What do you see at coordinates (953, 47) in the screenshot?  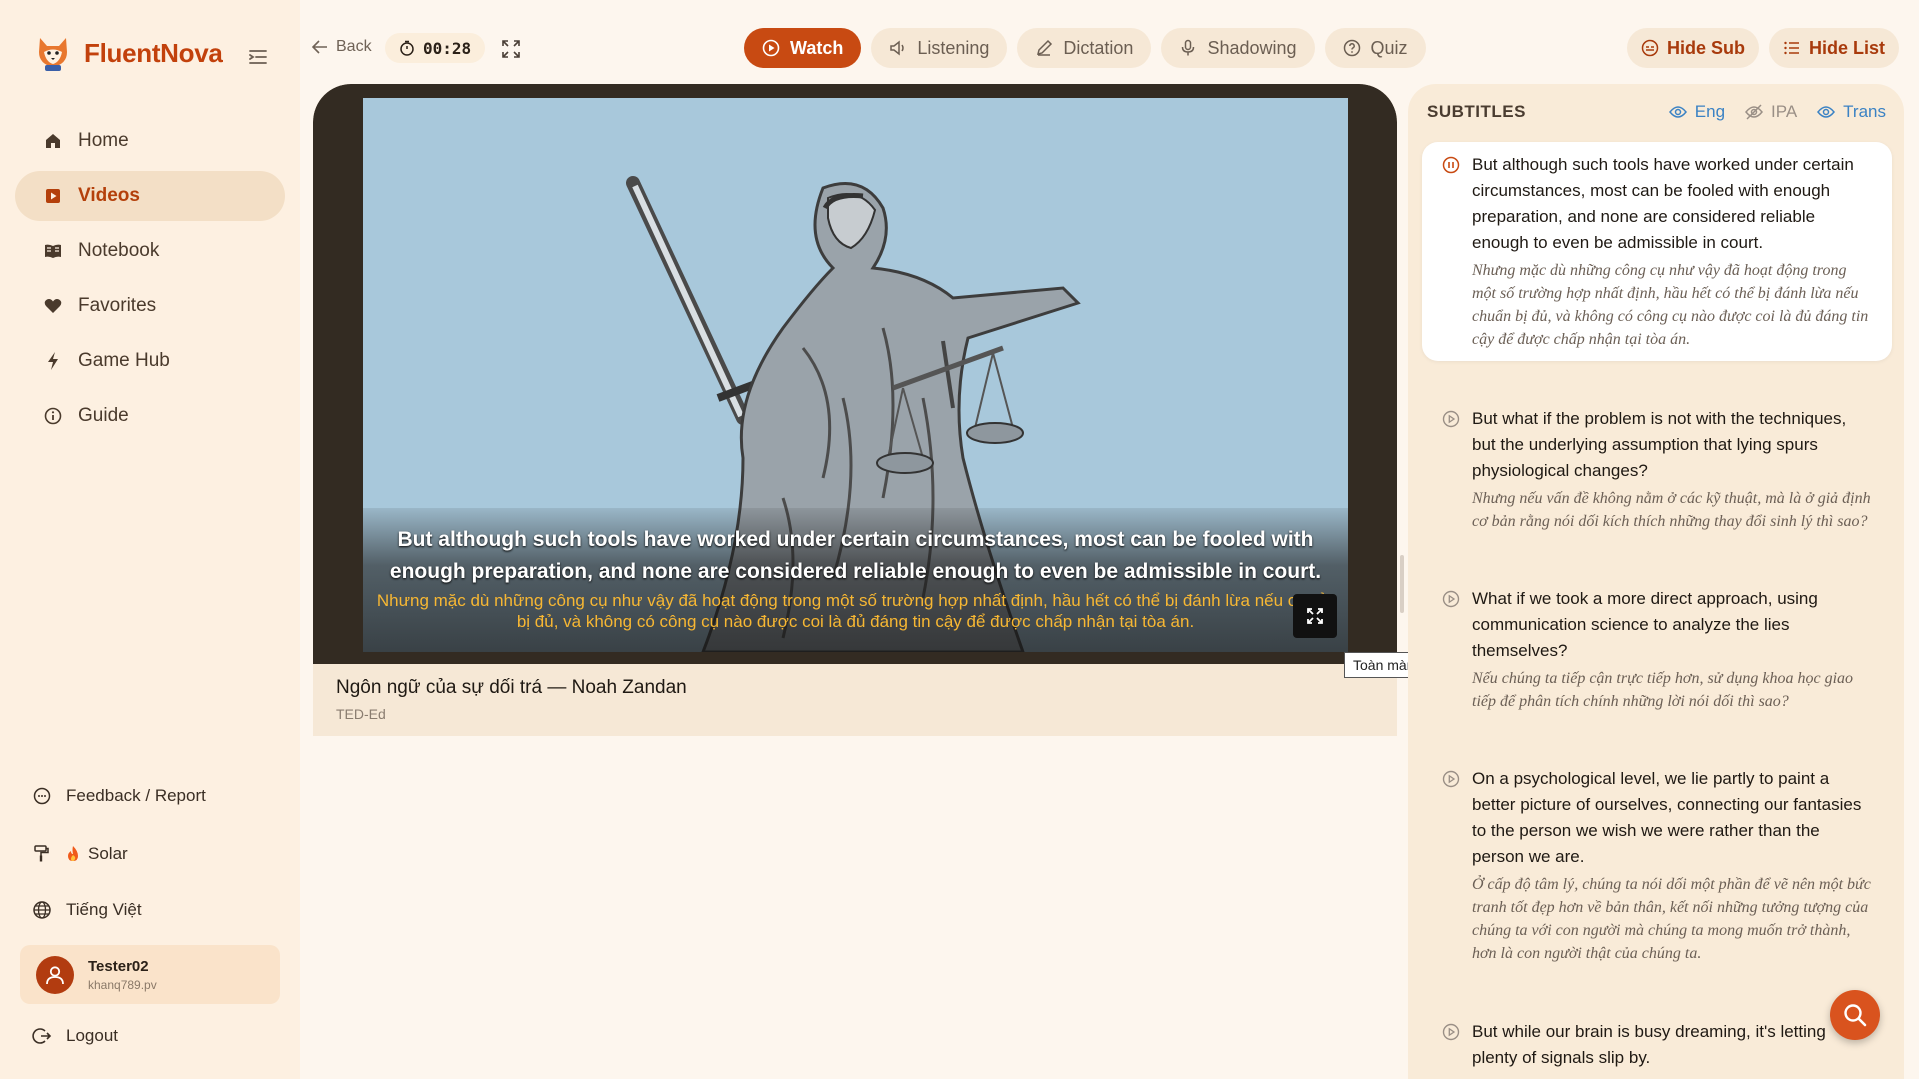 I see `tab-label: Listening` at bounding box center [953, 47].